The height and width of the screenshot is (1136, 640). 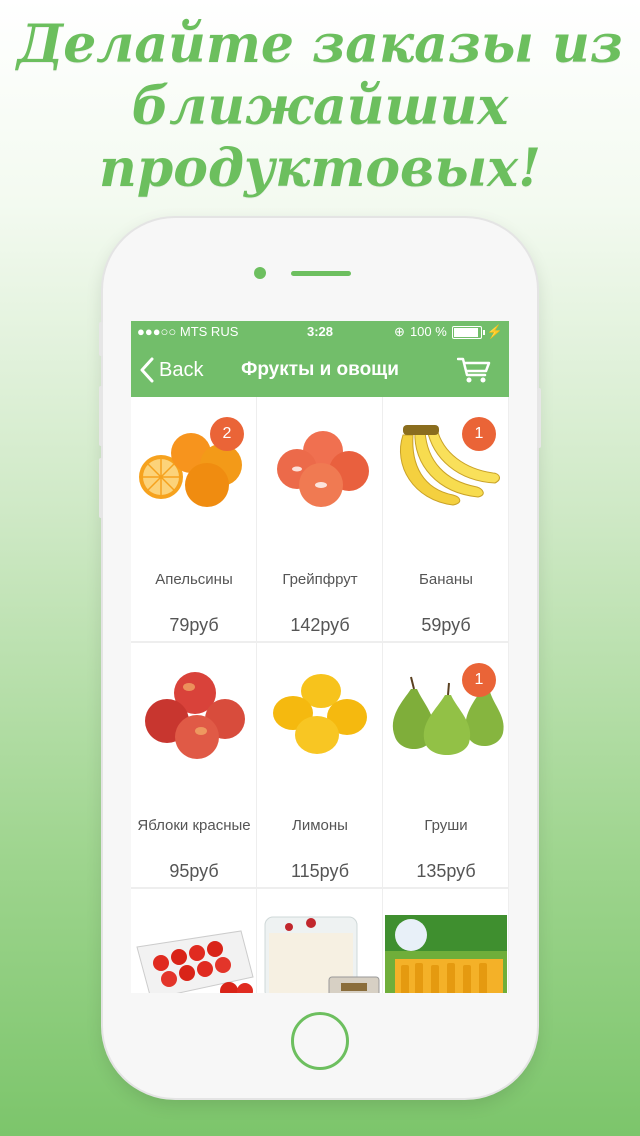 What do you see at coordinates (195, 961) in the screenshot?
I see `tomatoes-image` at bounding box center [195, 961].